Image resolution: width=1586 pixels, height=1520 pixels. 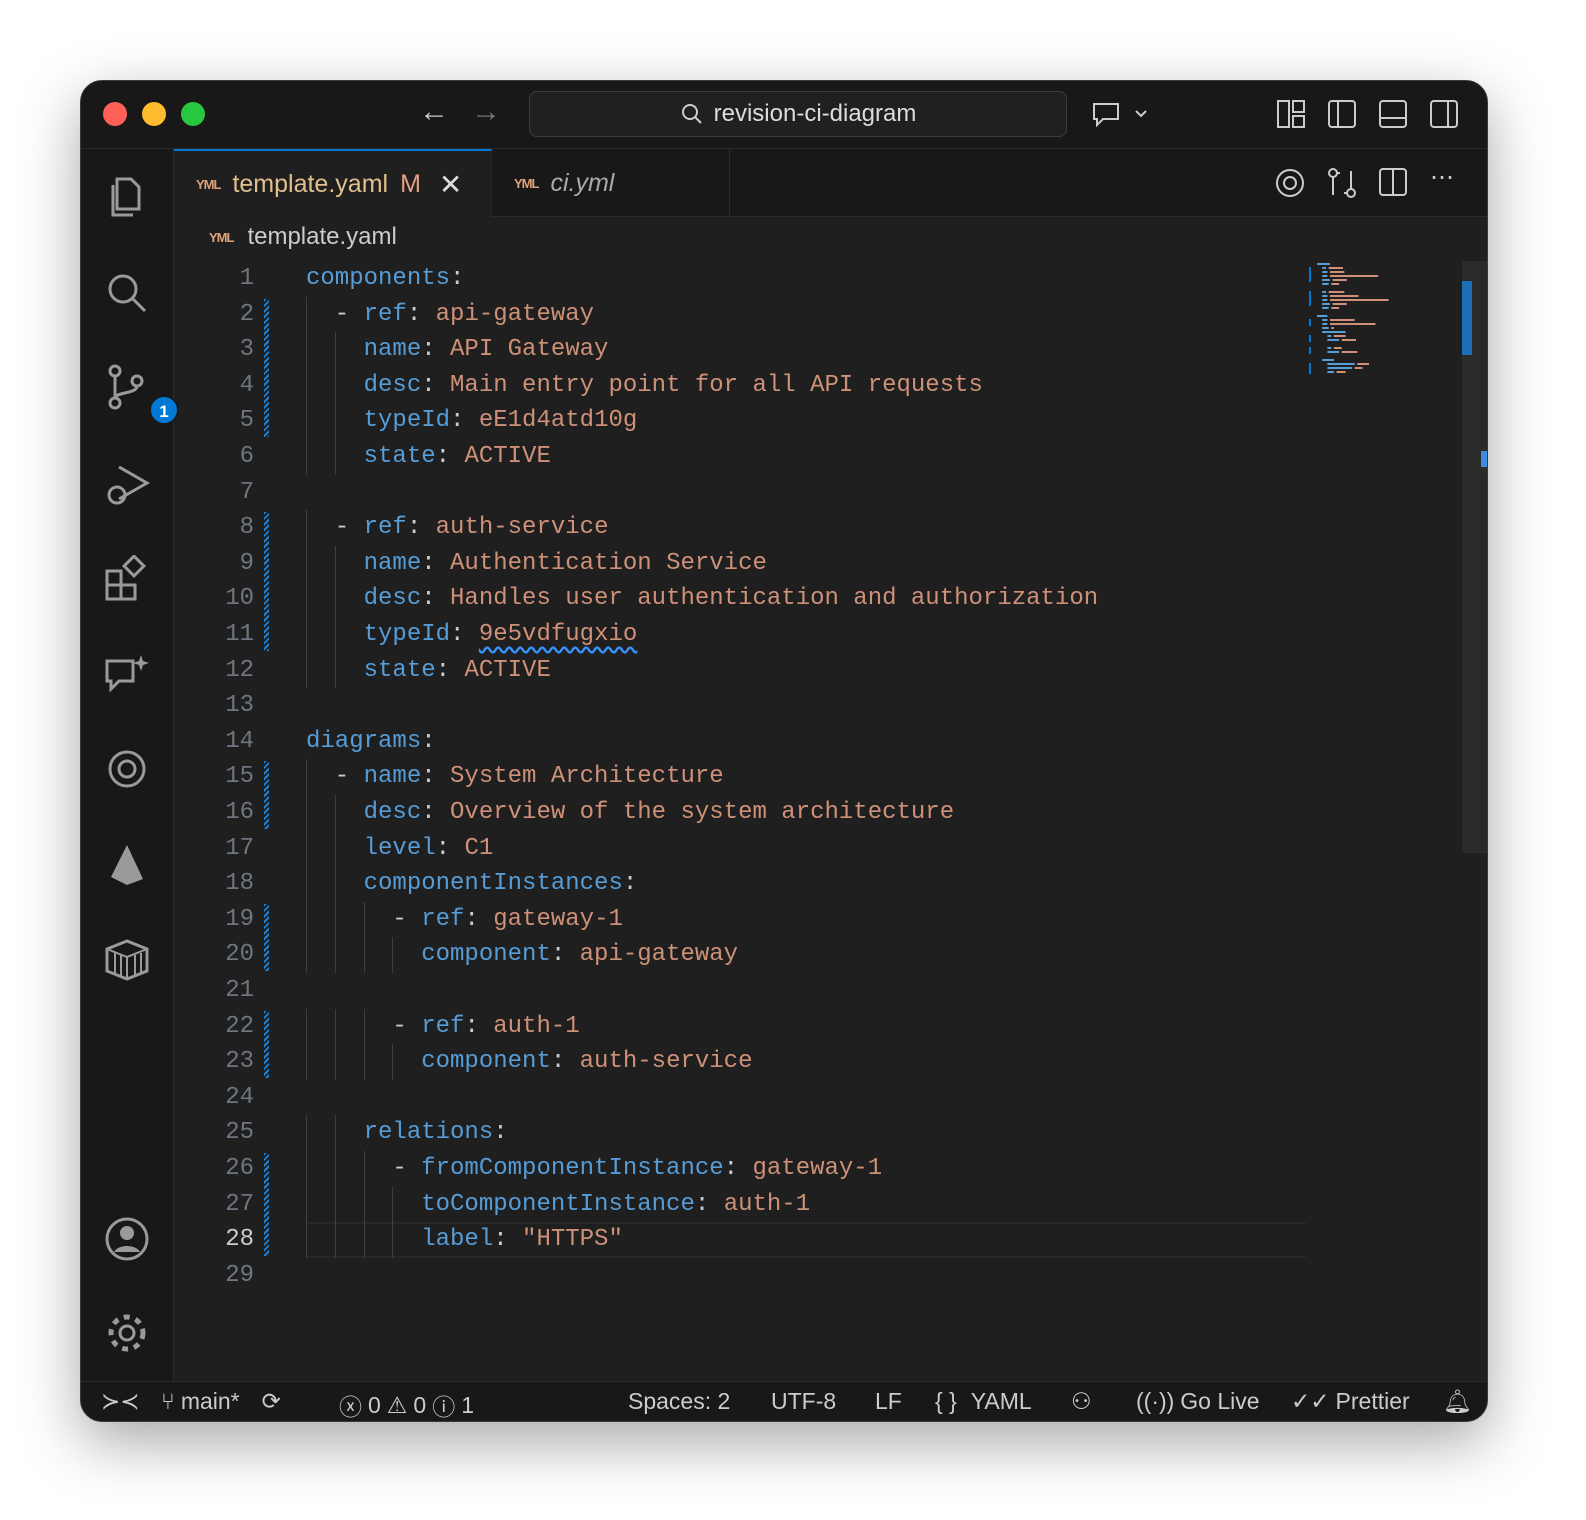 I want to click on prisma-icon, so click(x=127, y=865).